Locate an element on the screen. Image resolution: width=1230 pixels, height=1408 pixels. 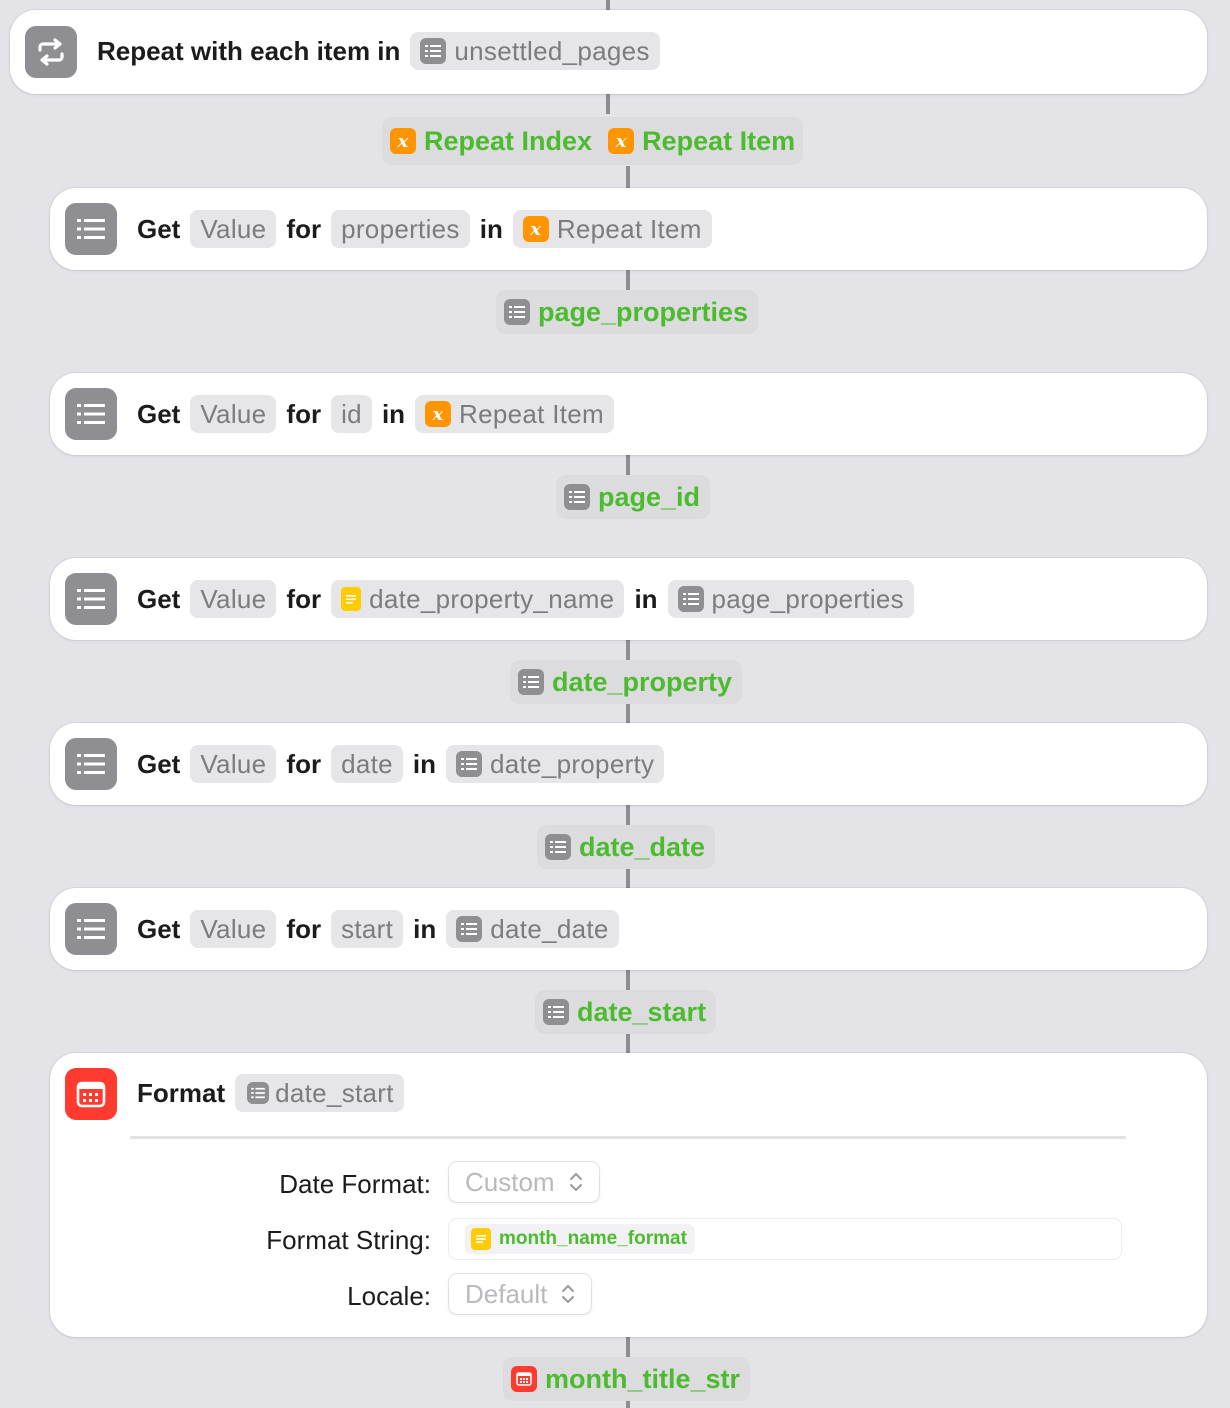
output-variable: date_property is located at coordinates (626, 682).